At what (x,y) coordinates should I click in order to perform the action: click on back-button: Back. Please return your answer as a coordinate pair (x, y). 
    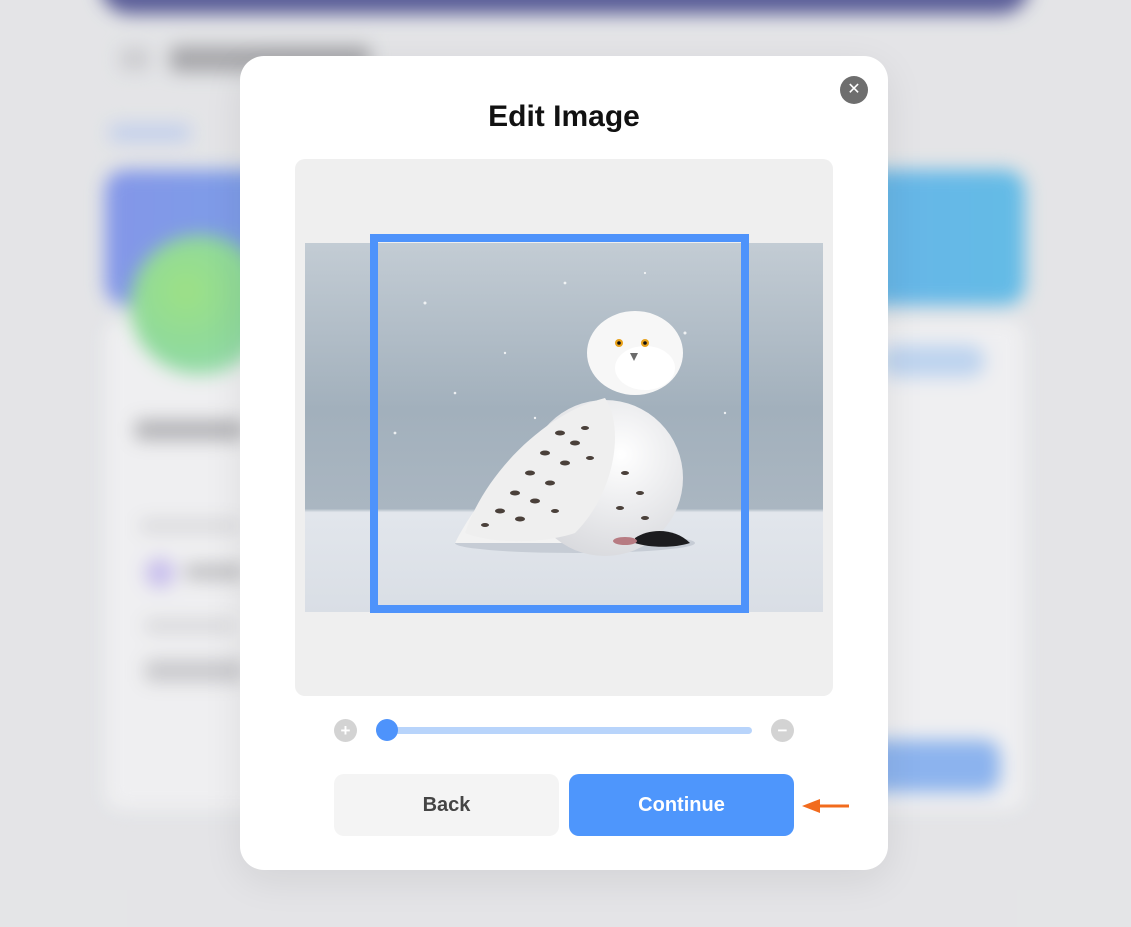
    Looking at the image, I should click on (446, 805).